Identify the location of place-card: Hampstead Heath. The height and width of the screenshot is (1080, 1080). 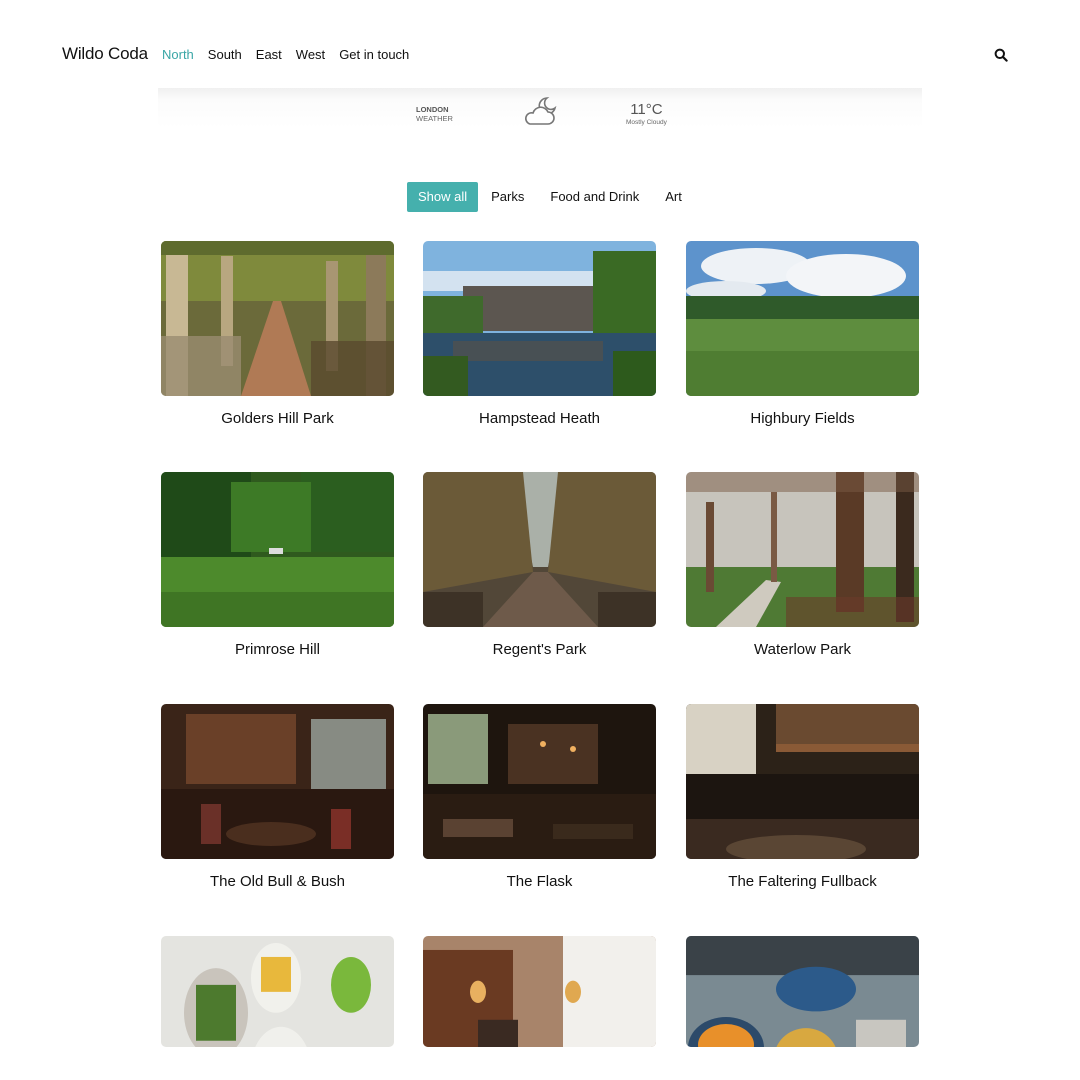
(539, 334).